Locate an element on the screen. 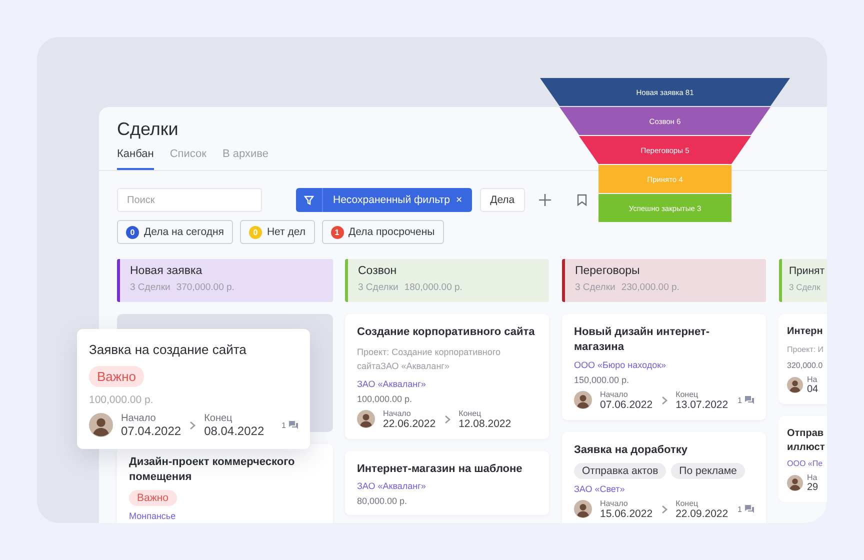  stage-sum: 230,000.00 р. is located at coordinates (650, 287).